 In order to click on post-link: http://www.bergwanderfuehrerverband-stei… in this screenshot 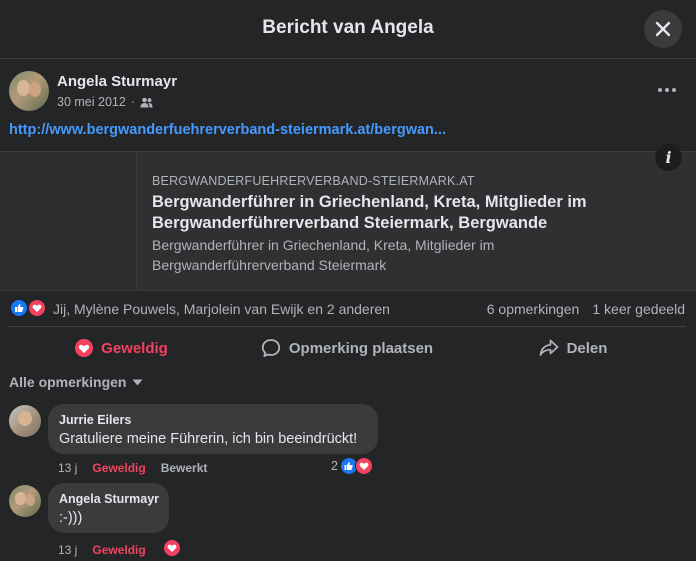, I will do `click(227, 130)`.